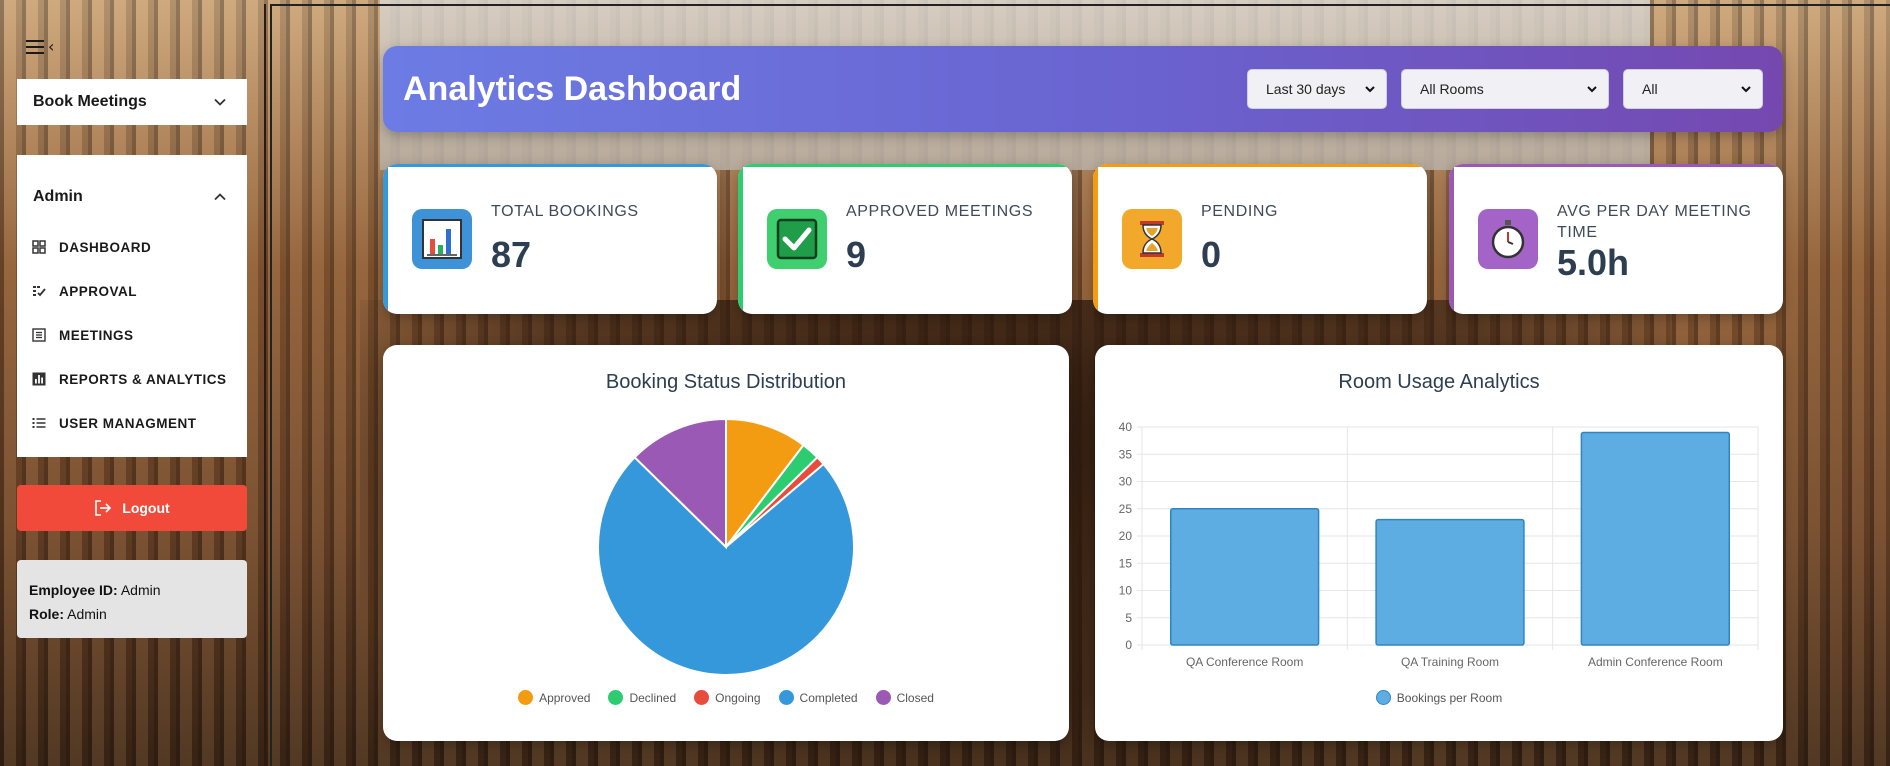 The image size is (1890, 766). I want to click on legend-item-declined: Declined, so click(642, 697).